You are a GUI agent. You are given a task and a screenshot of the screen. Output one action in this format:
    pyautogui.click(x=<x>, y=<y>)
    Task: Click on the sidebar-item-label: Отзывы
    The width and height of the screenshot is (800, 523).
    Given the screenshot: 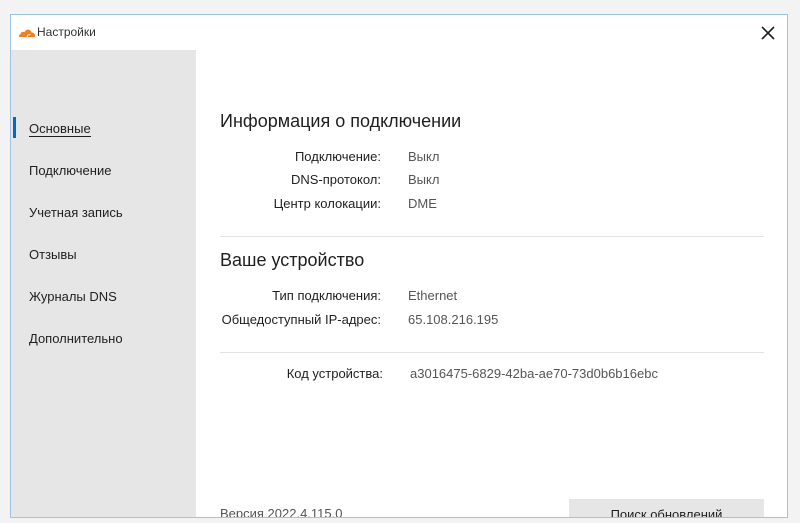 What is the action you would take?
    pyautogui.click(x=53, y=254)
    